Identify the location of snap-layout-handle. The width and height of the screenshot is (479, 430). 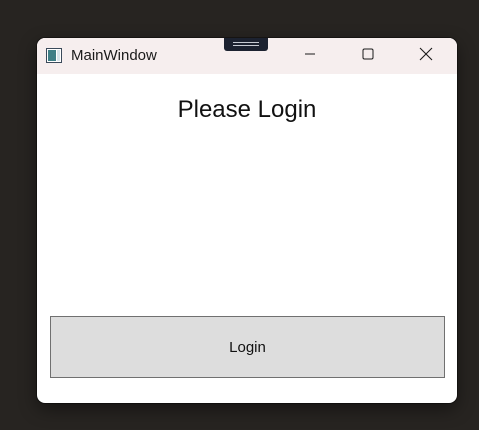
(246, 44).